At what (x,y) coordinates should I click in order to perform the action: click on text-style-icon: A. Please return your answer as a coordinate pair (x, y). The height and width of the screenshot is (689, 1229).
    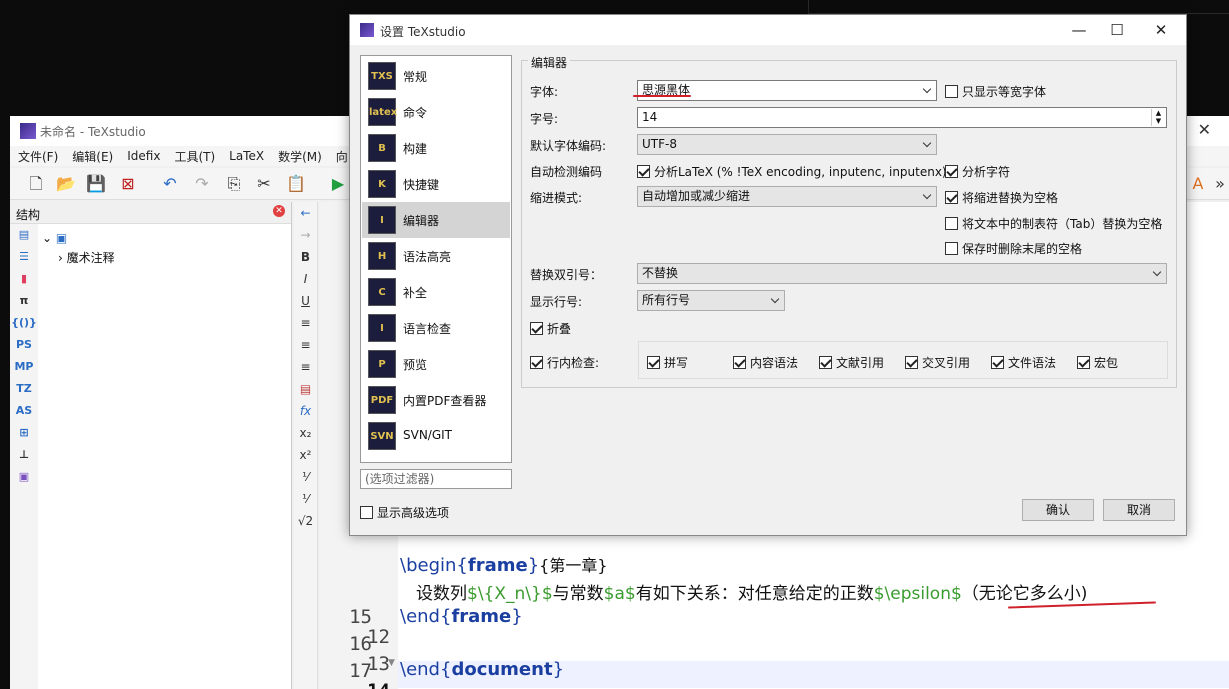
    Looking at the image, I should click on (1198, 184).